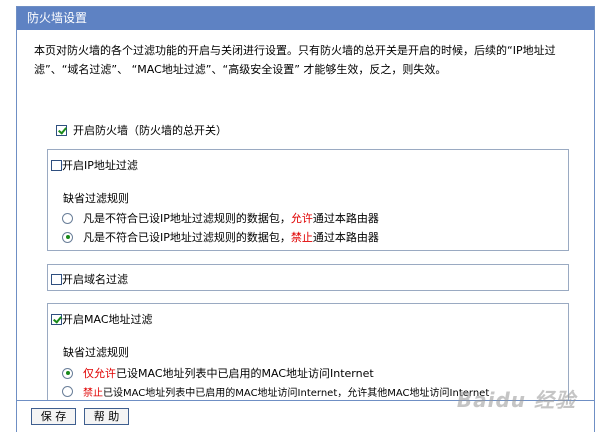 Image resolution: width=603 pixels, height=440 pixels. What do you see at coordinates (305, 18) in the screenshot?
I see `panel-title: 防火墙设置` at bounding box center [305, 18].